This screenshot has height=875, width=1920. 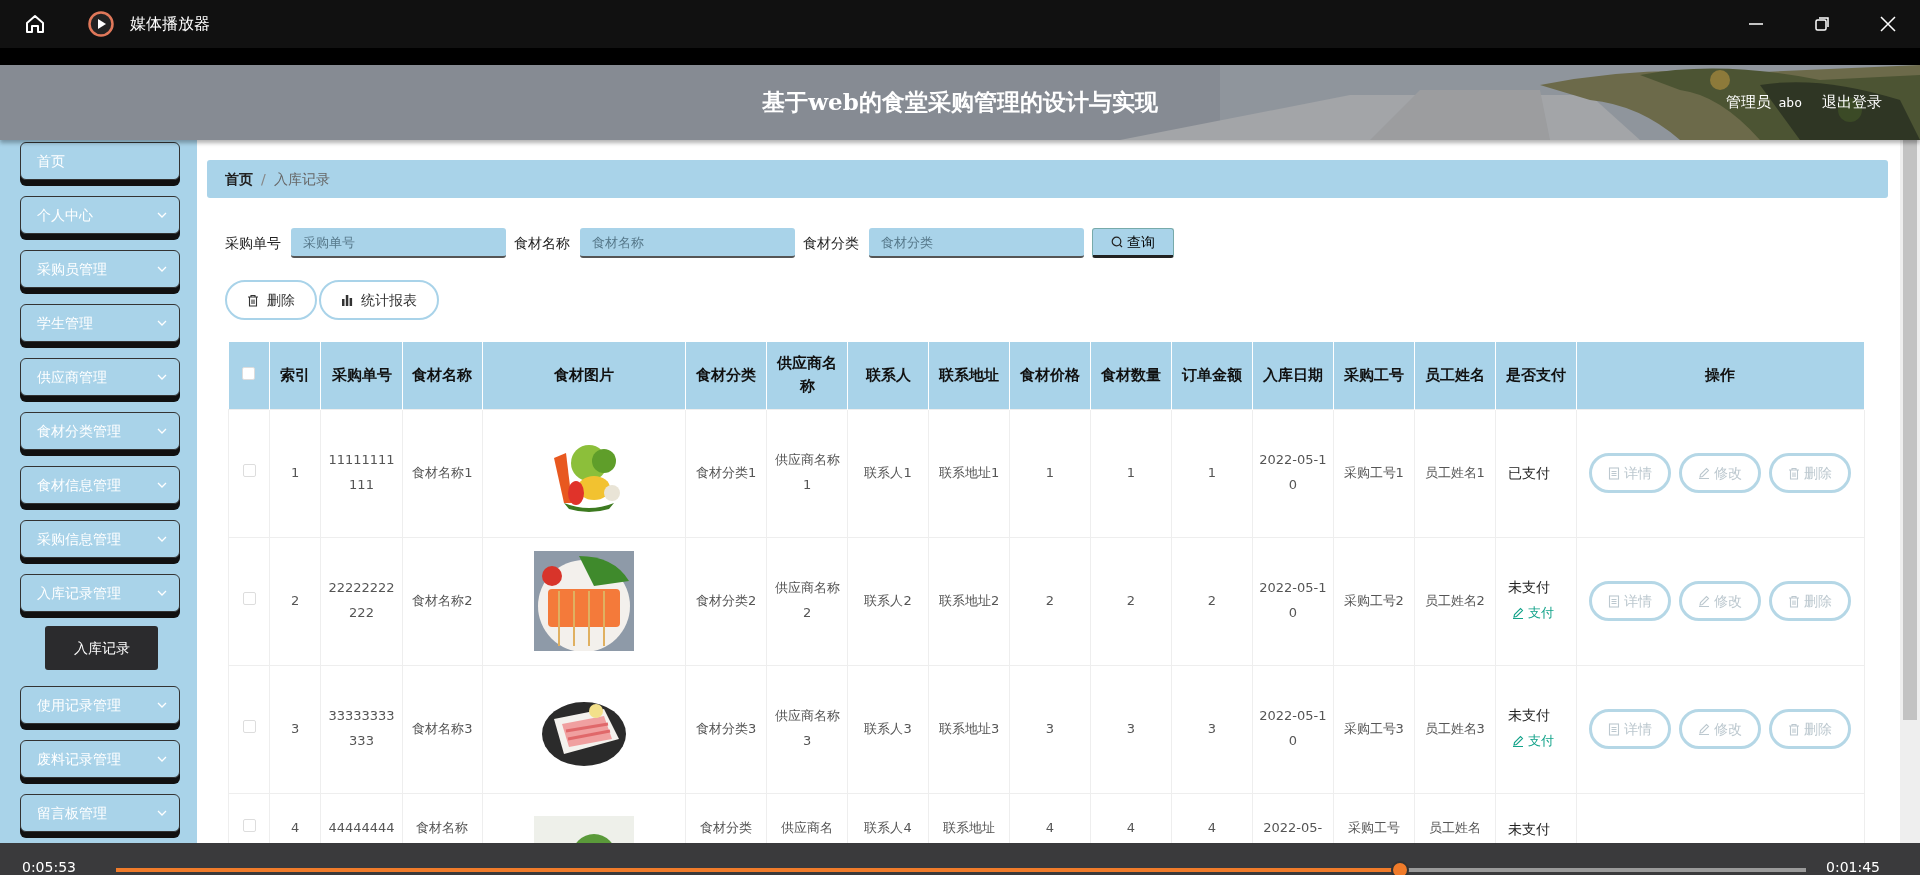 What do you see at coordinates (361, 472) in the screenshot?
I see `table-cell: 11111111111` at bounding box center [361, 472].